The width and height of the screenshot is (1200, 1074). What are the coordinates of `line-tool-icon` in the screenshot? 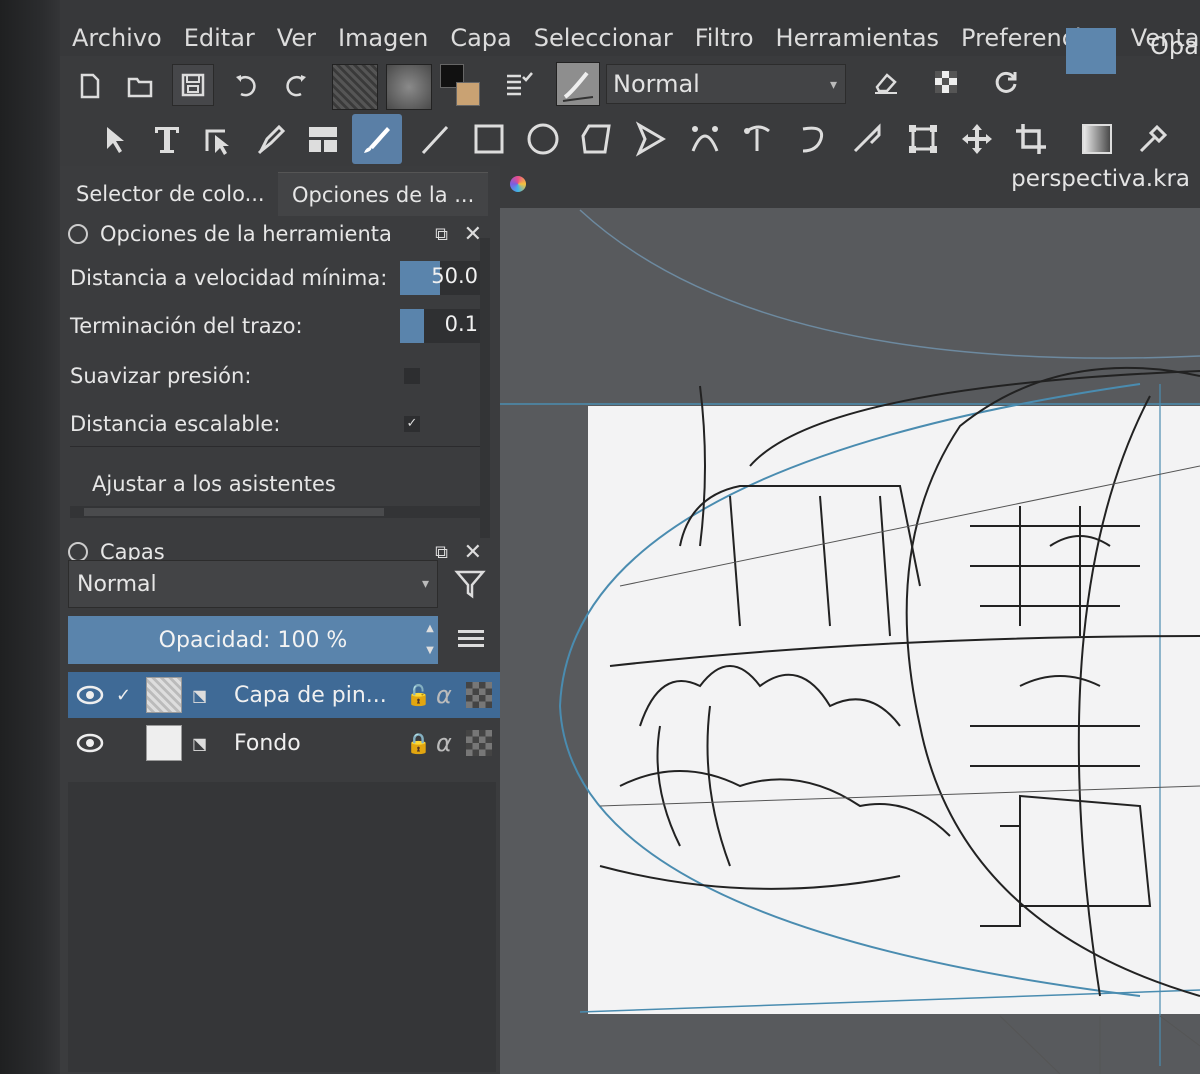 It's located at (435, 139).